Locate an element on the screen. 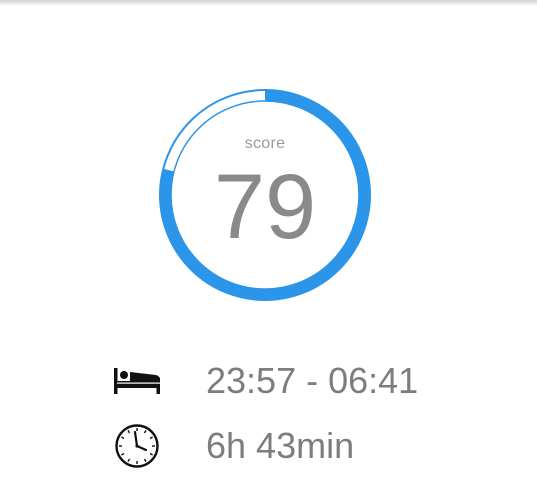  bed-icon is located at coordinates (137, 381).